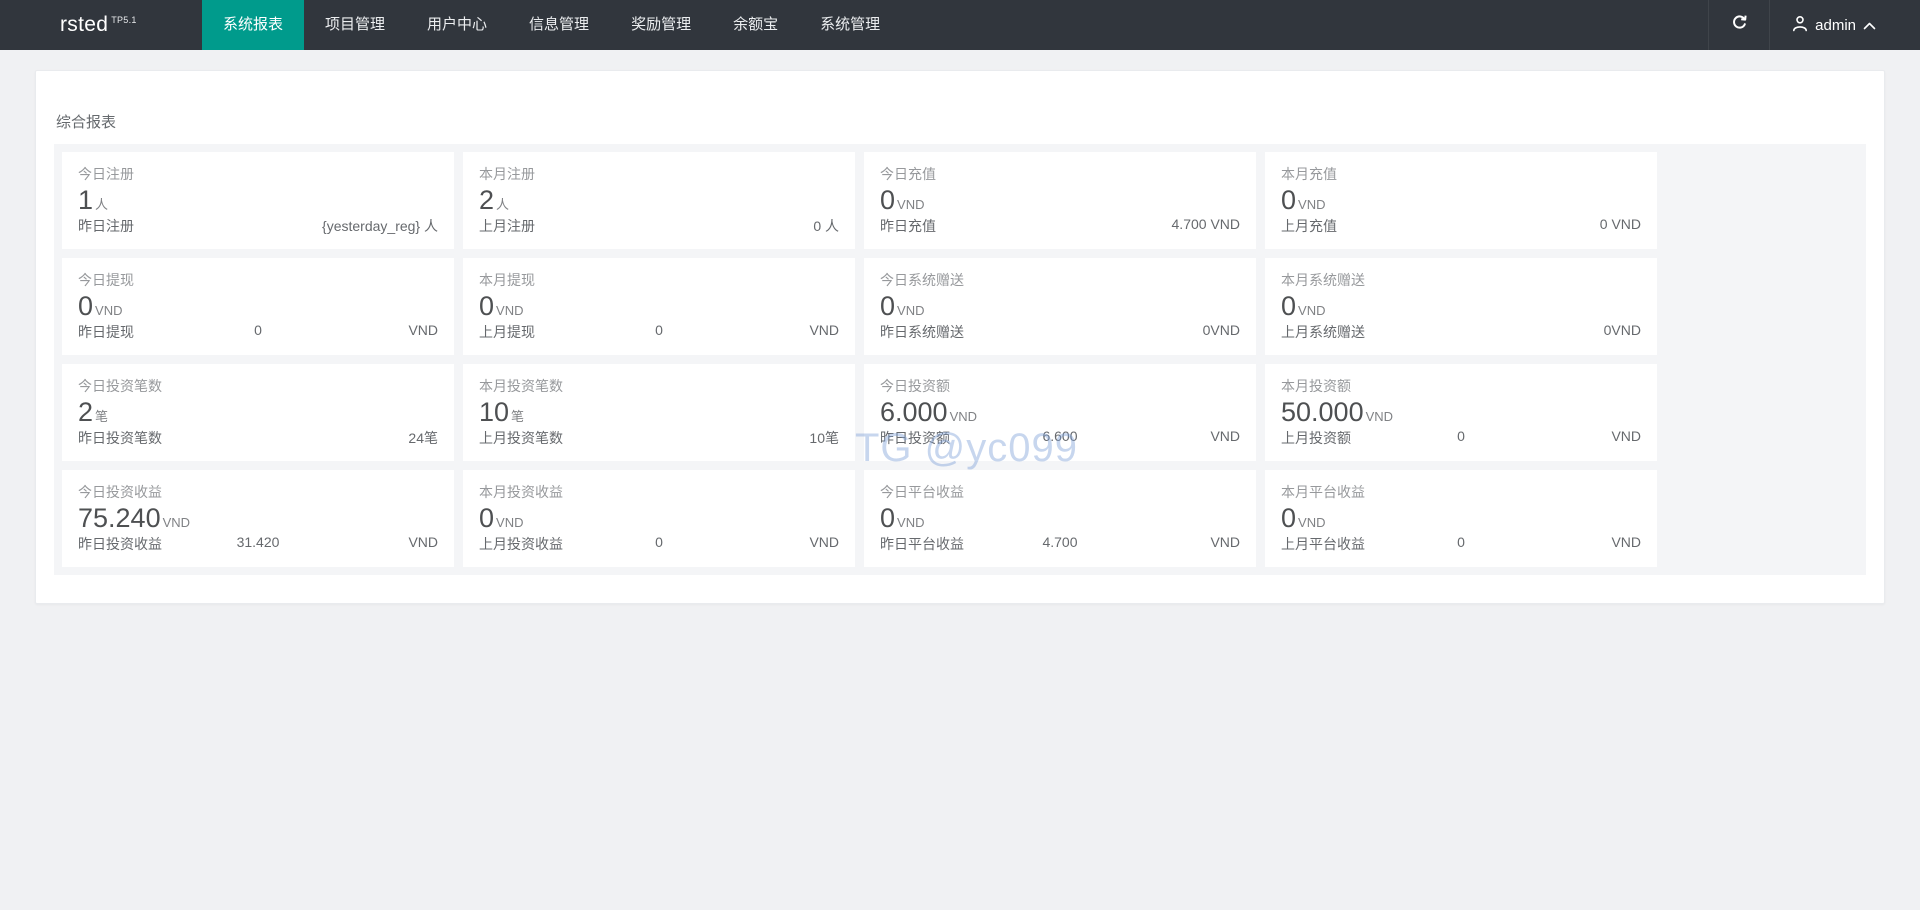 Image resolution: width=1920 pixels, height=910 pixels. I want to click on user-icon, so click(1800, 25).